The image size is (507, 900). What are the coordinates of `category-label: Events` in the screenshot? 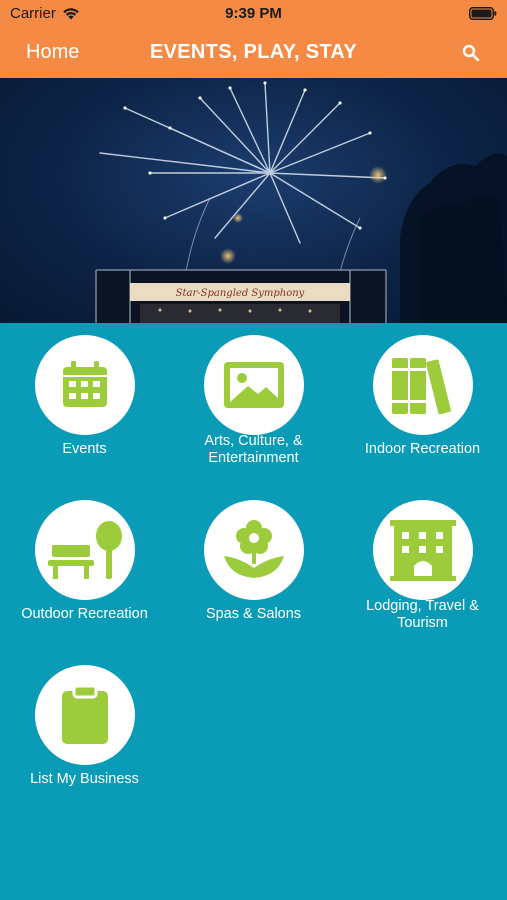 It's located at (84, 449).